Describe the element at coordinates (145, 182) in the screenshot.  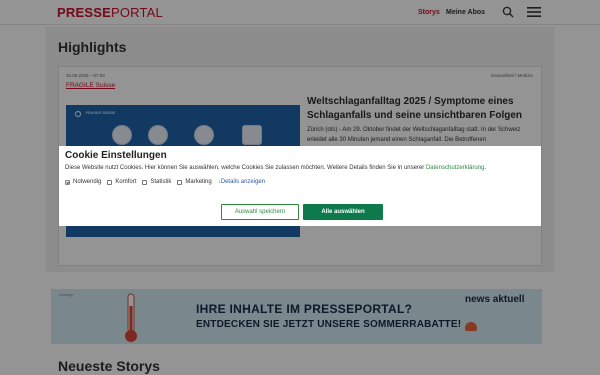
I see `checkbox-statistik` at that location.